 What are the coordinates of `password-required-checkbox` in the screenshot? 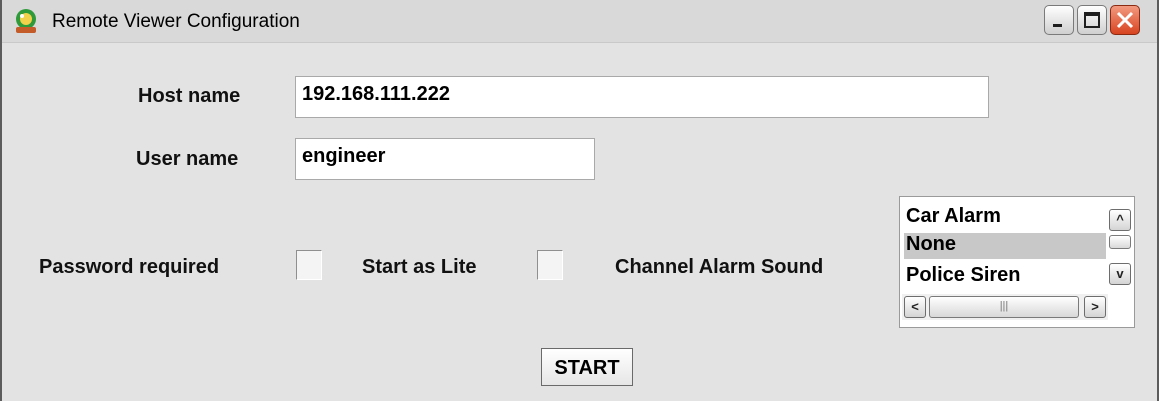 It's located at (309, 265).